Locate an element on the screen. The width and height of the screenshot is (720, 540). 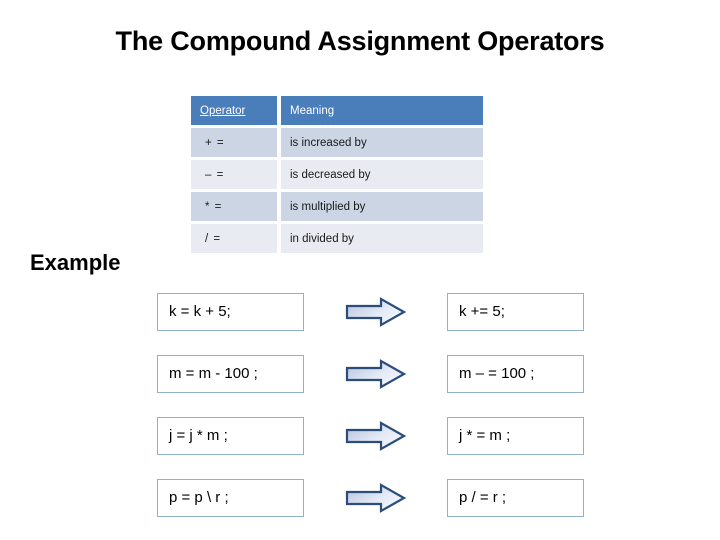
expression-before: j = j * m ; is located at coordinates (230, 436).